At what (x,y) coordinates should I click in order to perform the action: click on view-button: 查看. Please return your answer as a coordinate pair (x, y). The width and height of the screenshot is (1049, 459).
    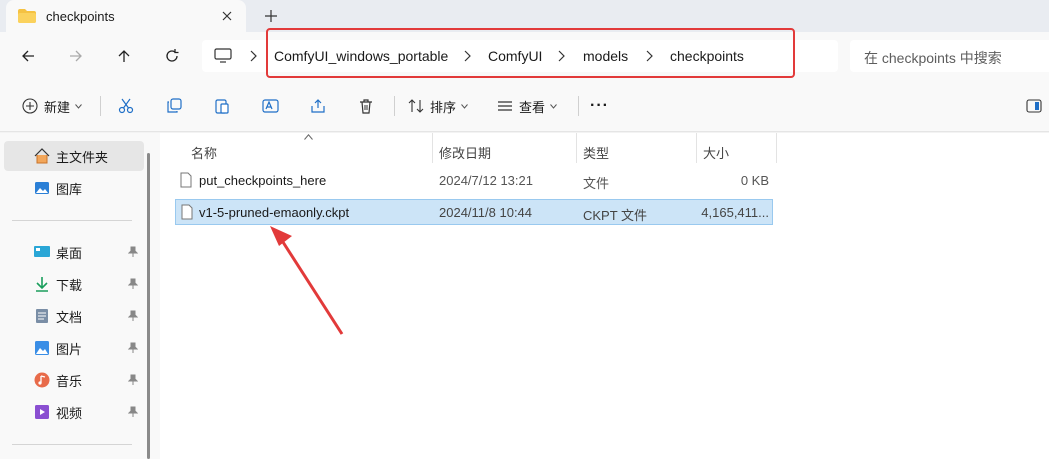
    Looking at the image, I should click on (527, 106).